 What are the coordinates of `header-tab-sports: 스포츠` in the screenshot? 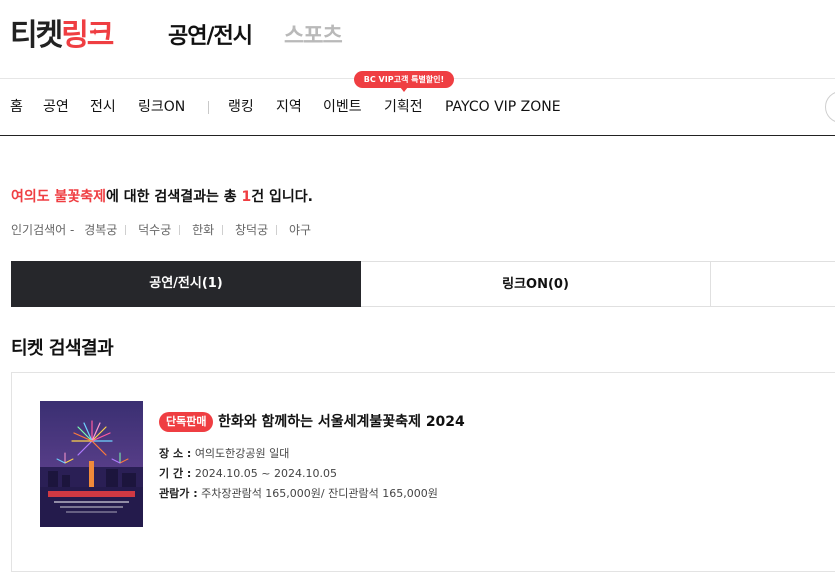 It's located at (313, 37).